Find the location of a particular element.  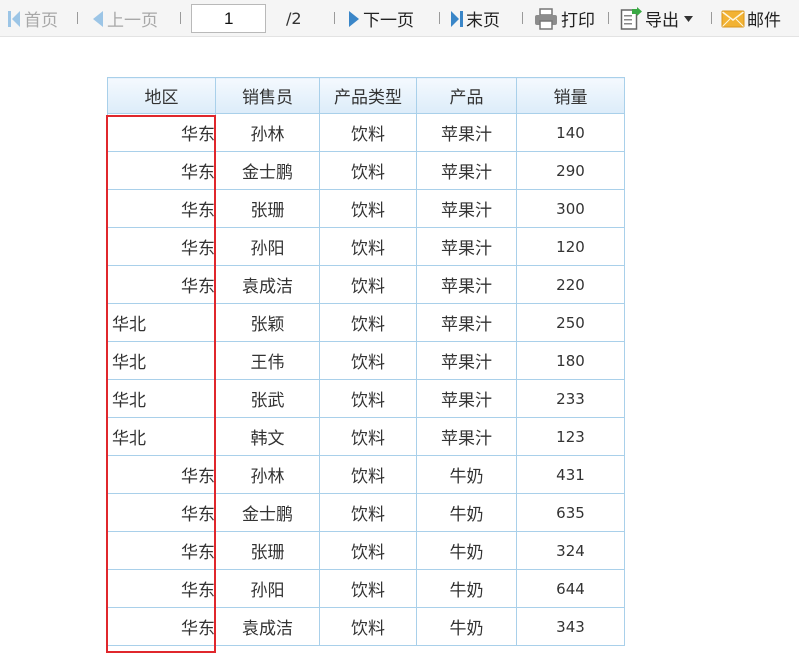

cell-quantity: 343 is located at coordinates (570, 626).